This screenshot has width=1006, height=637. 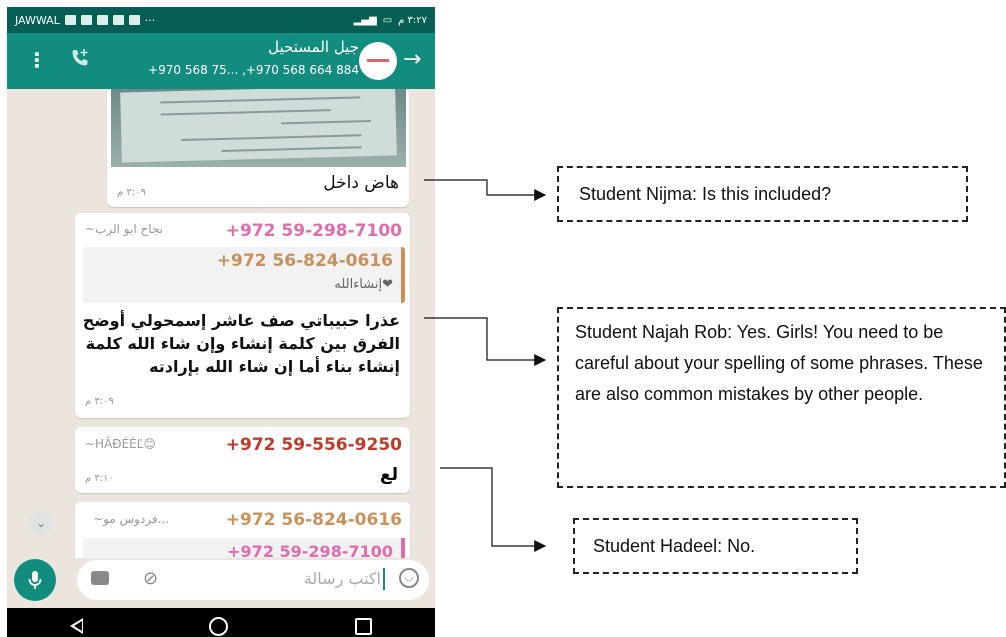 What do you see at coordinates (485, 190) in the screenshot?
I see `connector-nijma` at bounding box center [485, 190].